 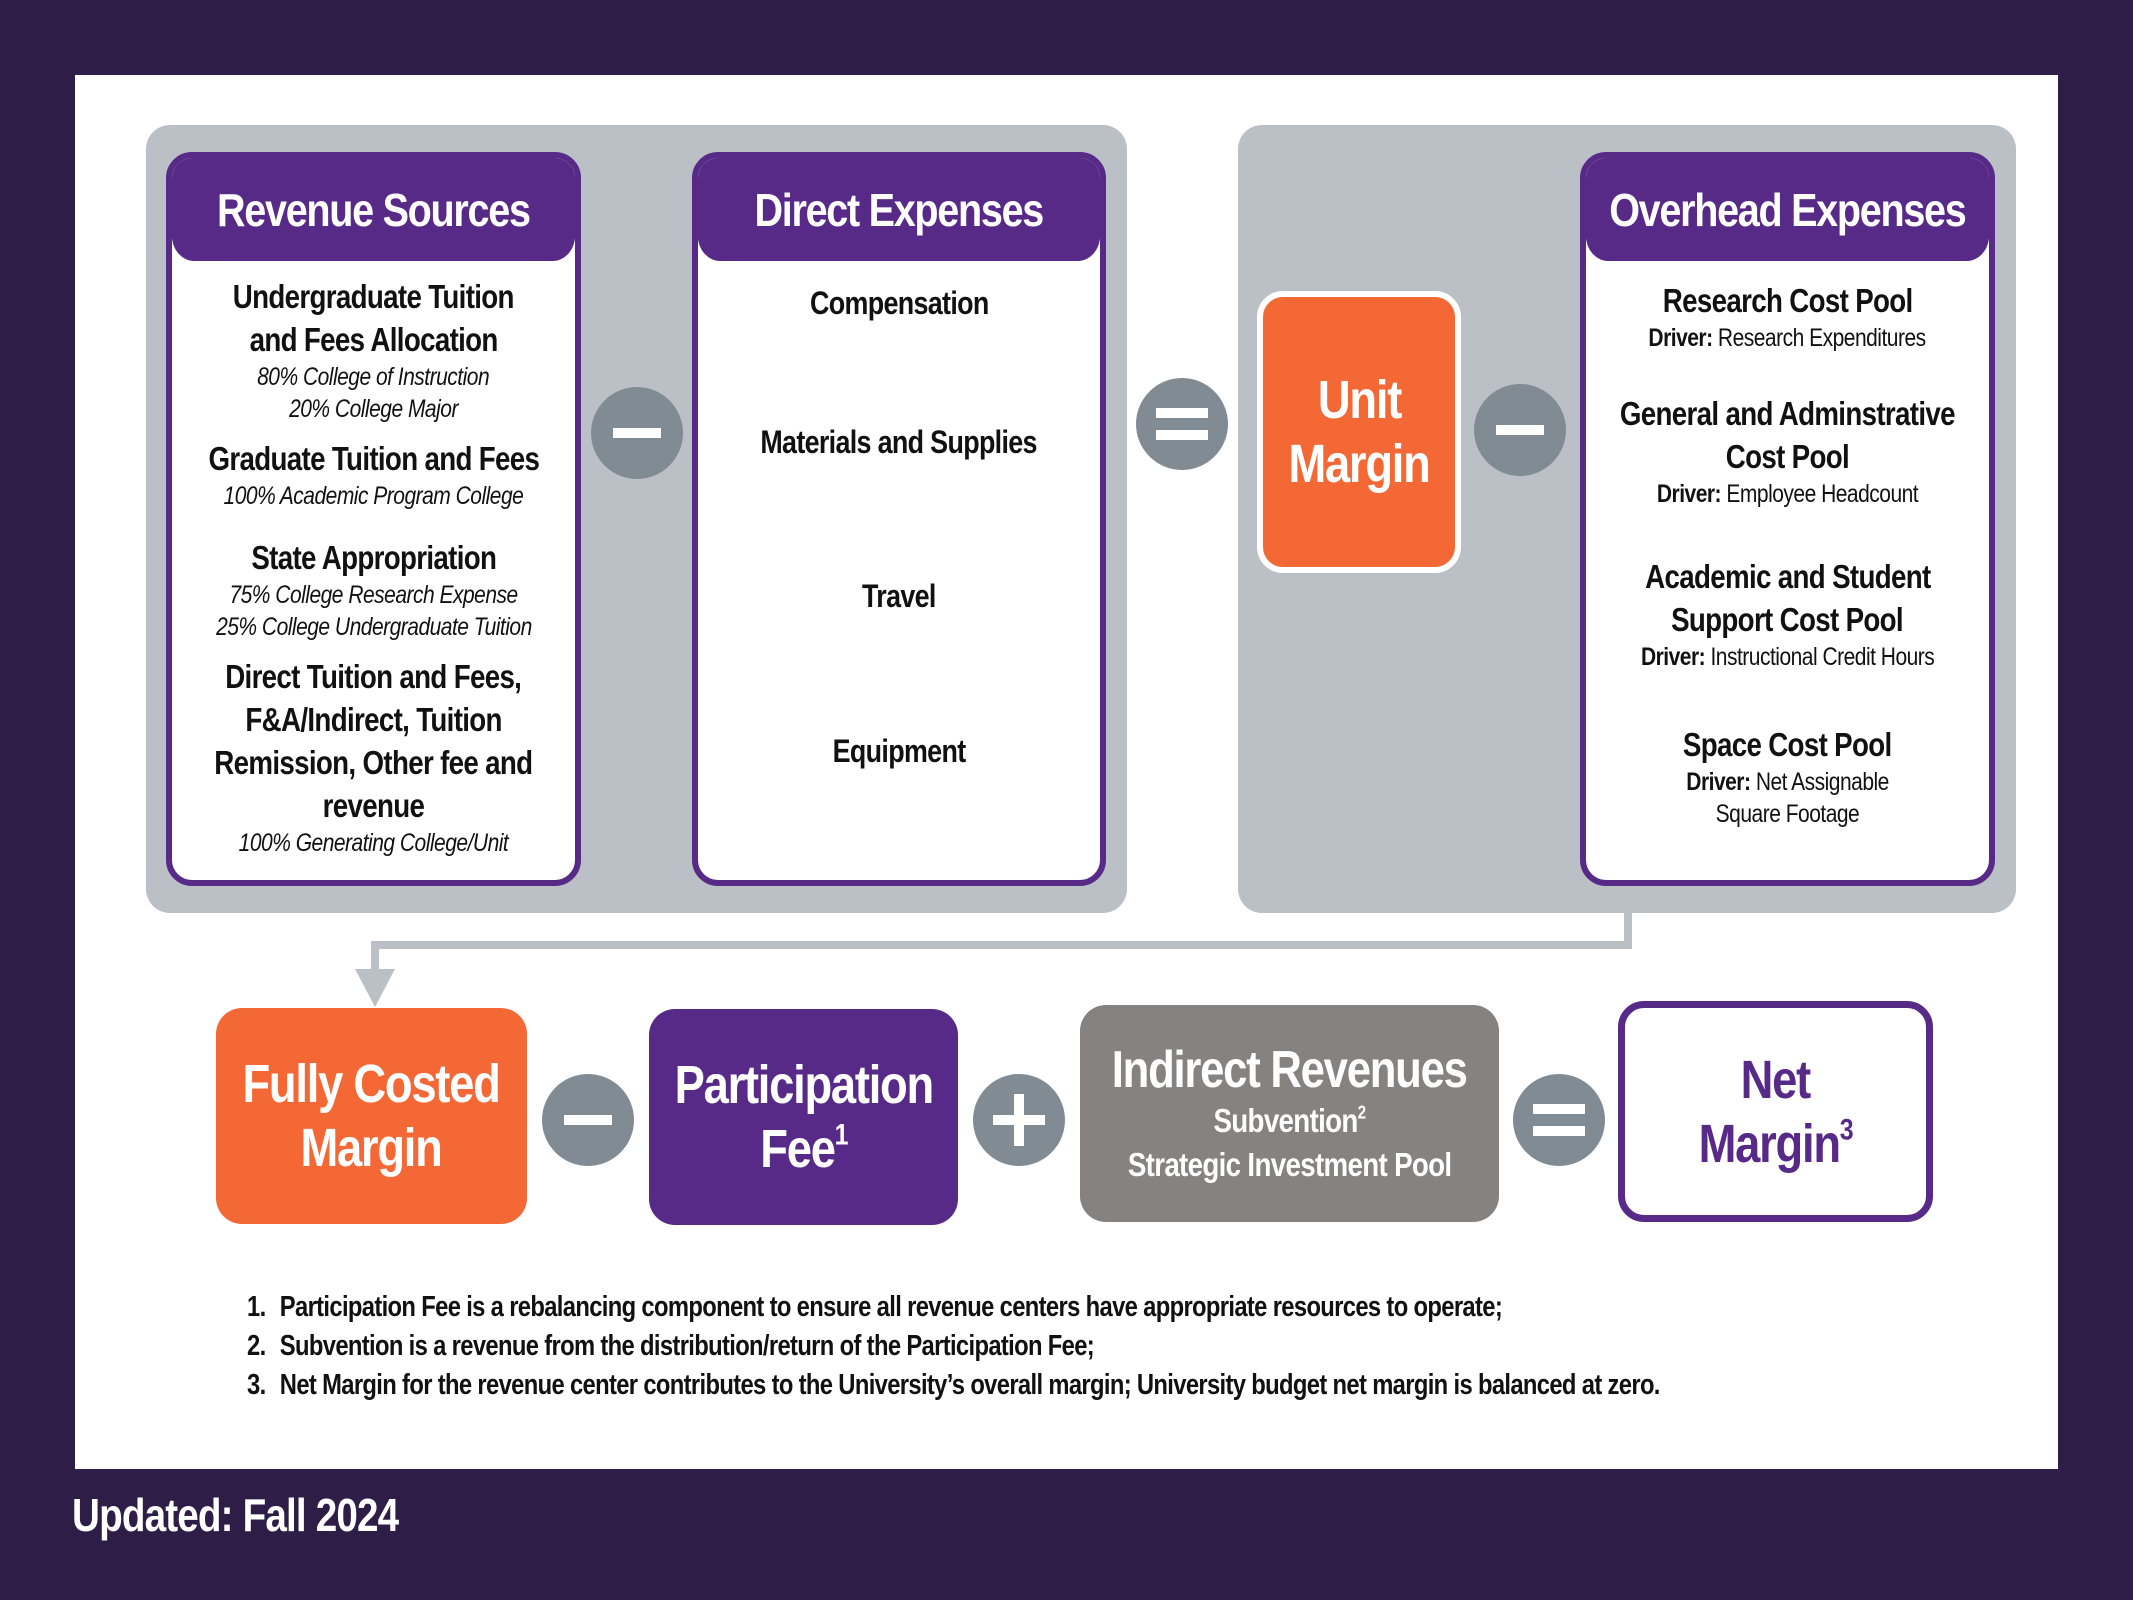 What do you see at coordinates (373, 296) in the screenshot?
I see `revenue-item-title: Undergraduate Tuition` at bounding box center [373, 296].